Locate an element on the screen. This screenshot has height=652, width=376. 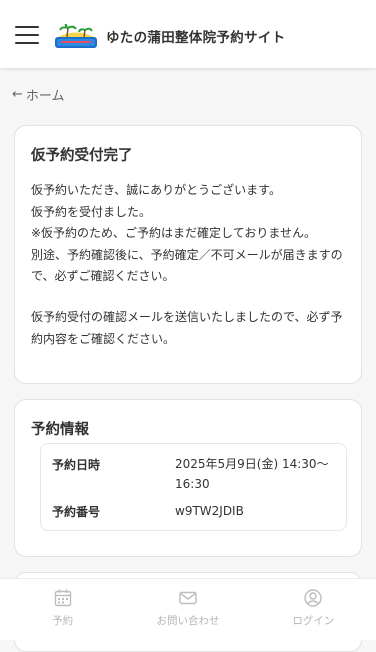
back-arrow-icon: ← is located at coordinates (17, 94).